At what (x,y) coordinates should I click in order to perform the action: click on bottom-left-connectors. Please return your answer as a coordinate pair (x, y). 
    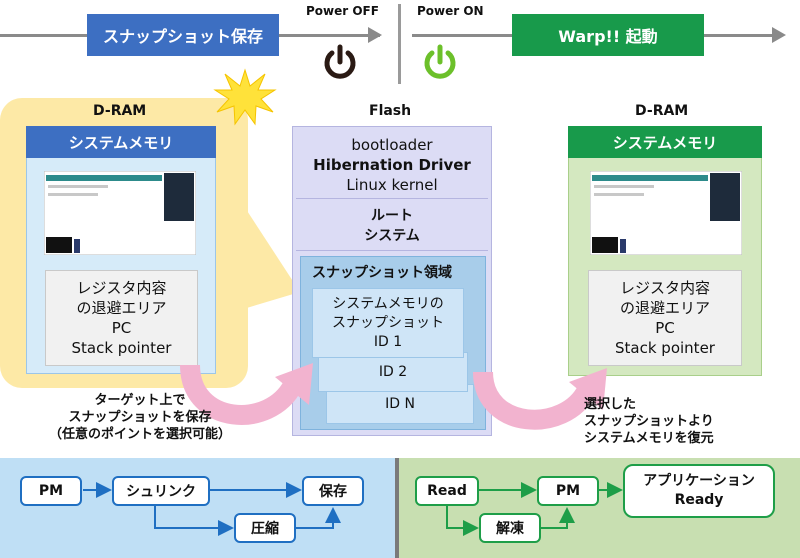
    Looking at the image, I should click on (212, 509).